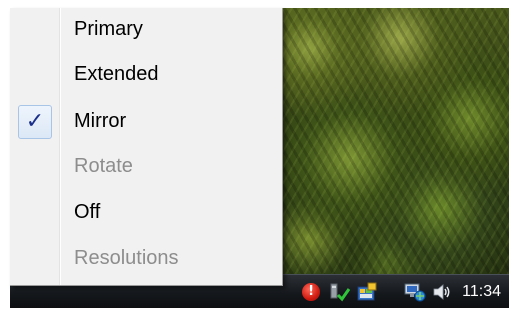  I want to click on checkmark-icon: ✓, so click(35, 121).